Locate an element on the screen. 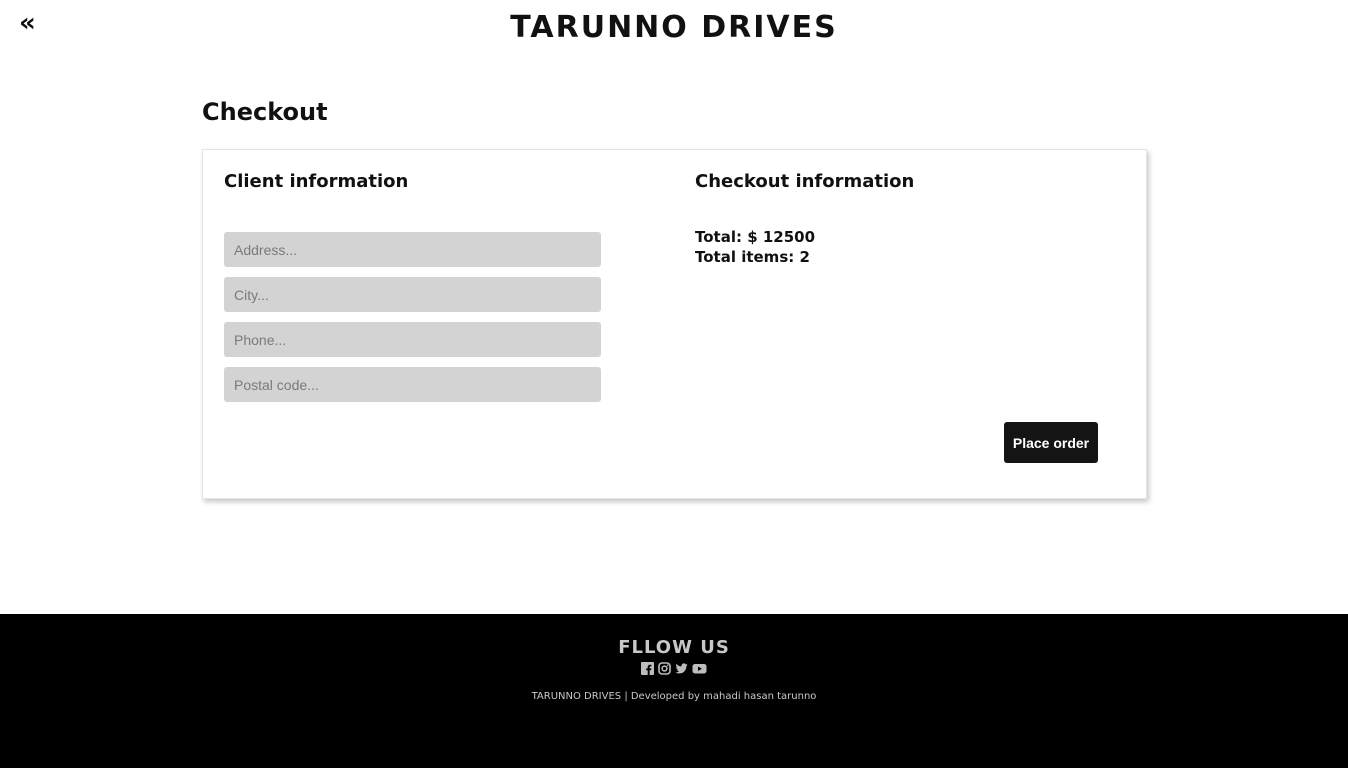 The image size is (1348, 768). page-title: Checkout is located at coordinates (265, 112).